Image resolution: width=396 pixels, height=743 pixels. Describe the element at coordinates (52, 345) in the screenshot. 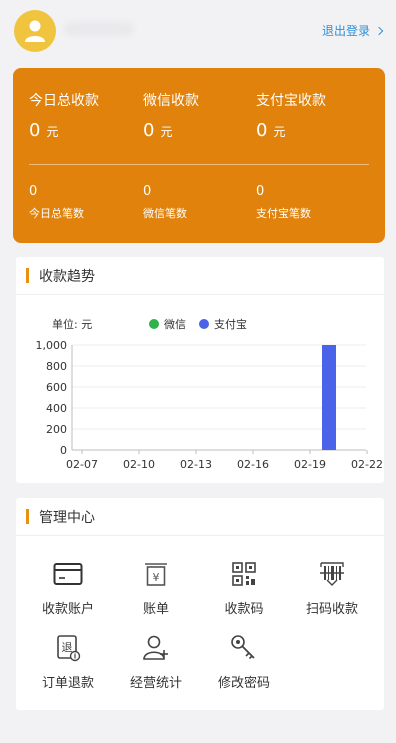

I see `y-tick-label: 1,000` at that location.